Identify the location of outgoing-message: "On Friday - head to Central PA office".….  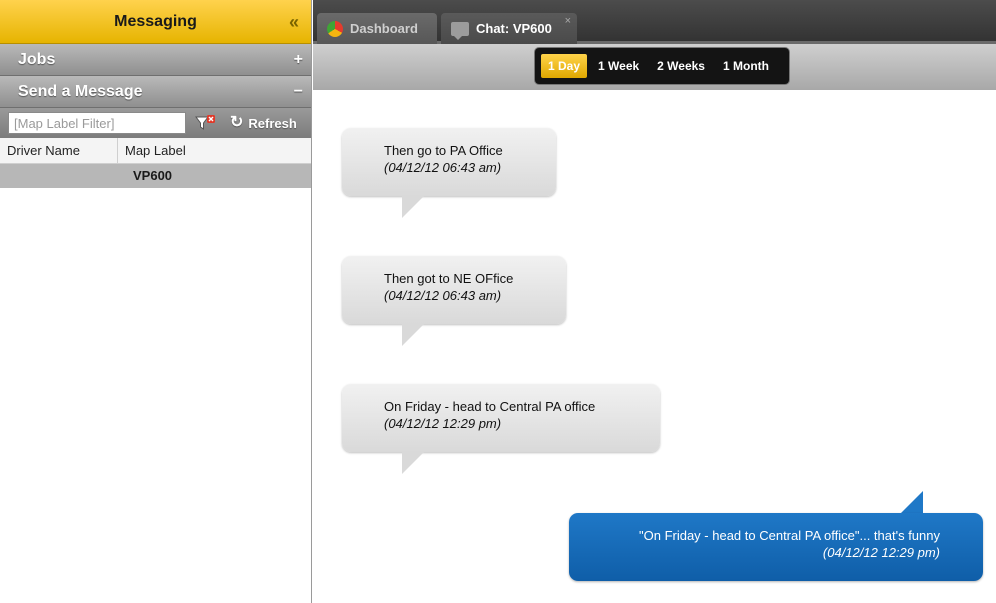
(776, 547).